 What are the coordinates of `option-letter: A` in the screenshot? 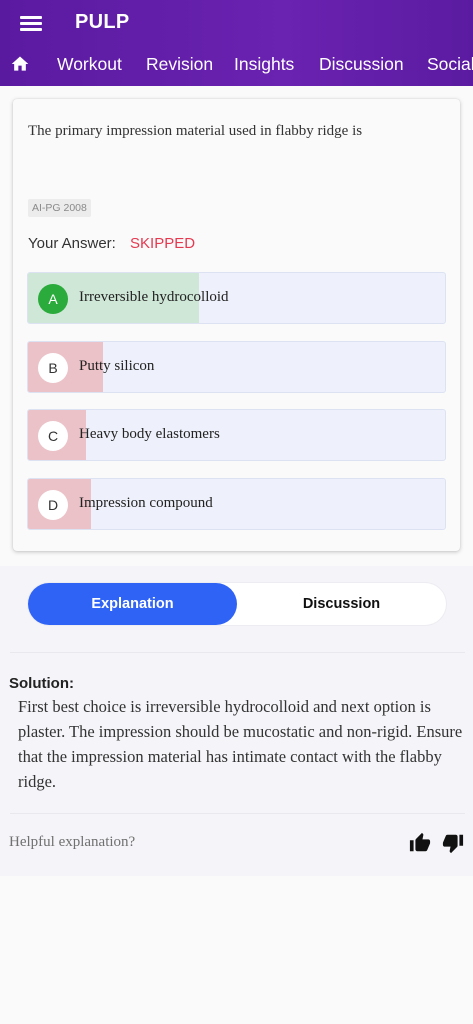 It's located at (53, 299).